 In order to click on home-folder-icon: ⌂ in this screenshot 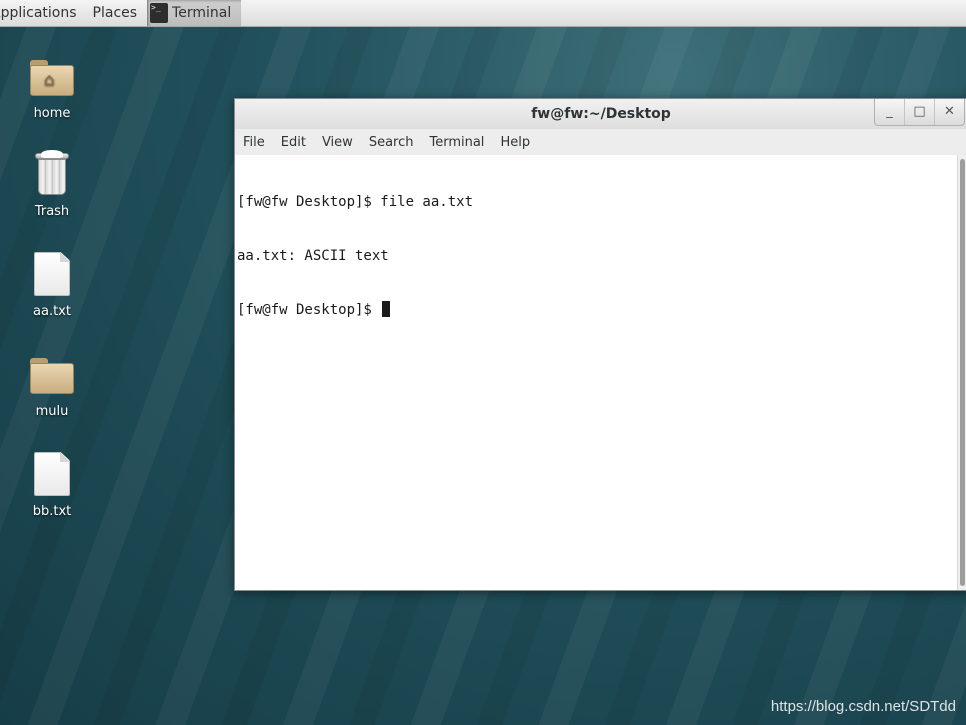, I will do `click(52, 76)`.